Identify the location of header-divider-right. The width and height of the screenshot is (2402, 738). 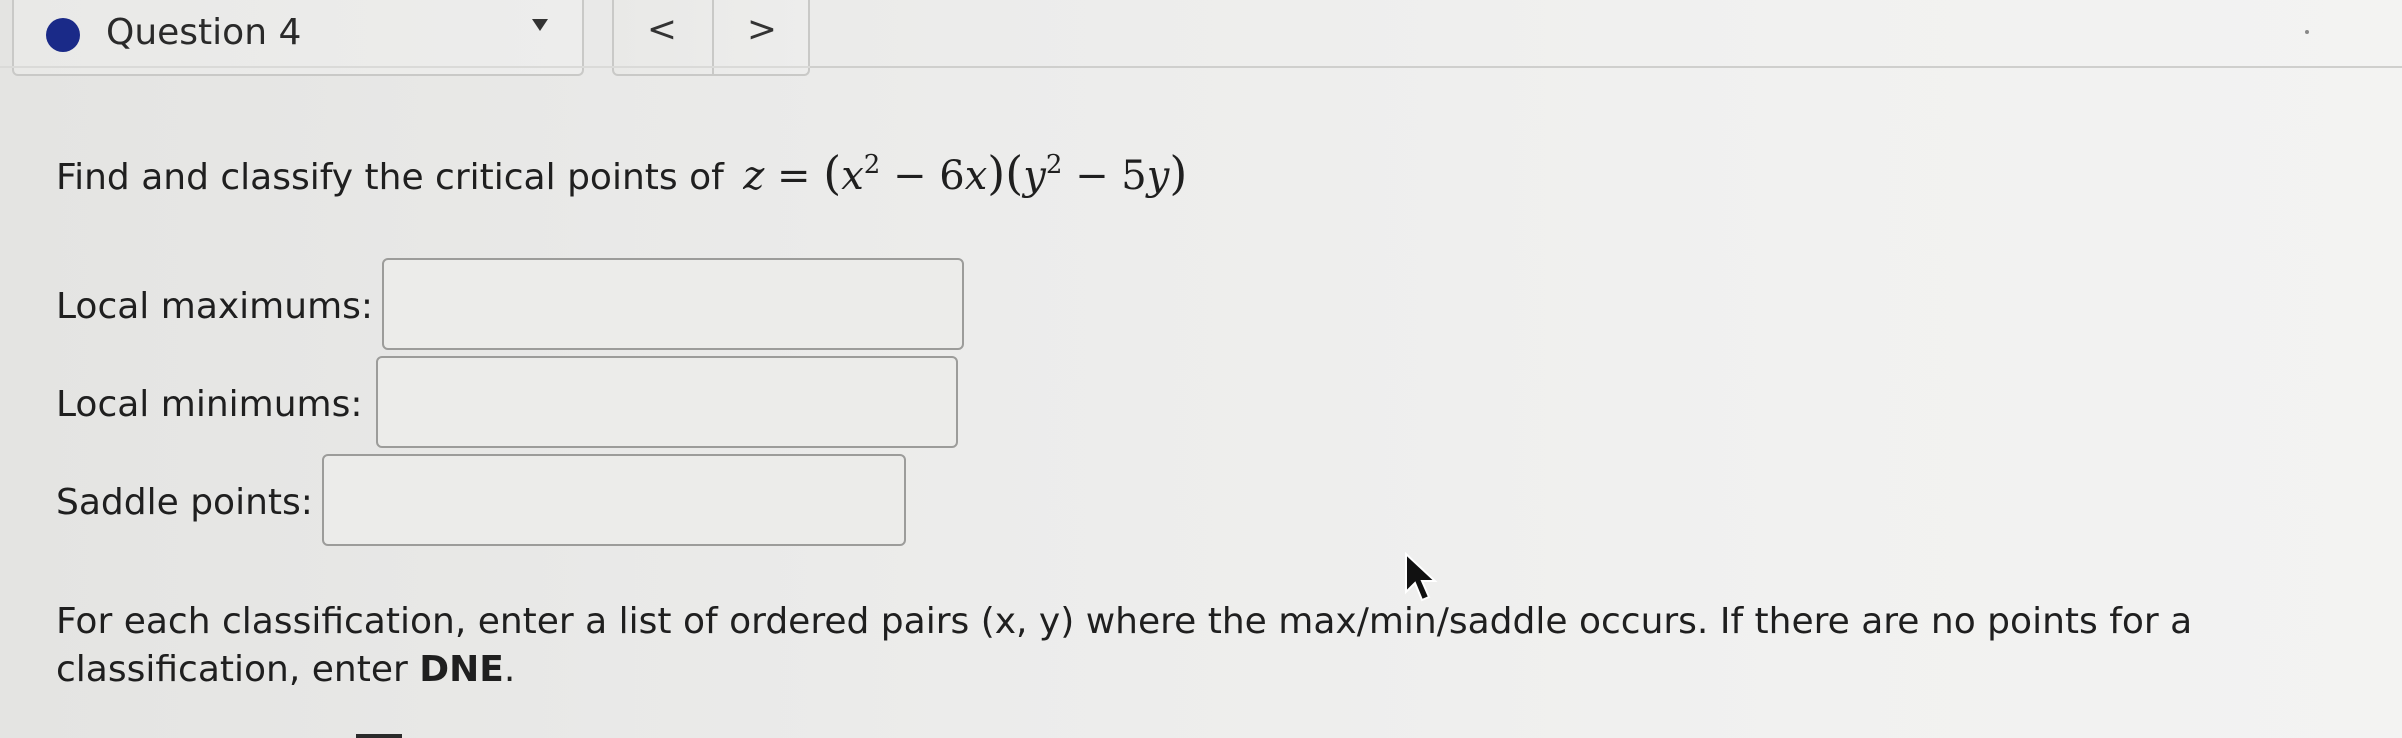
(1606, 67).